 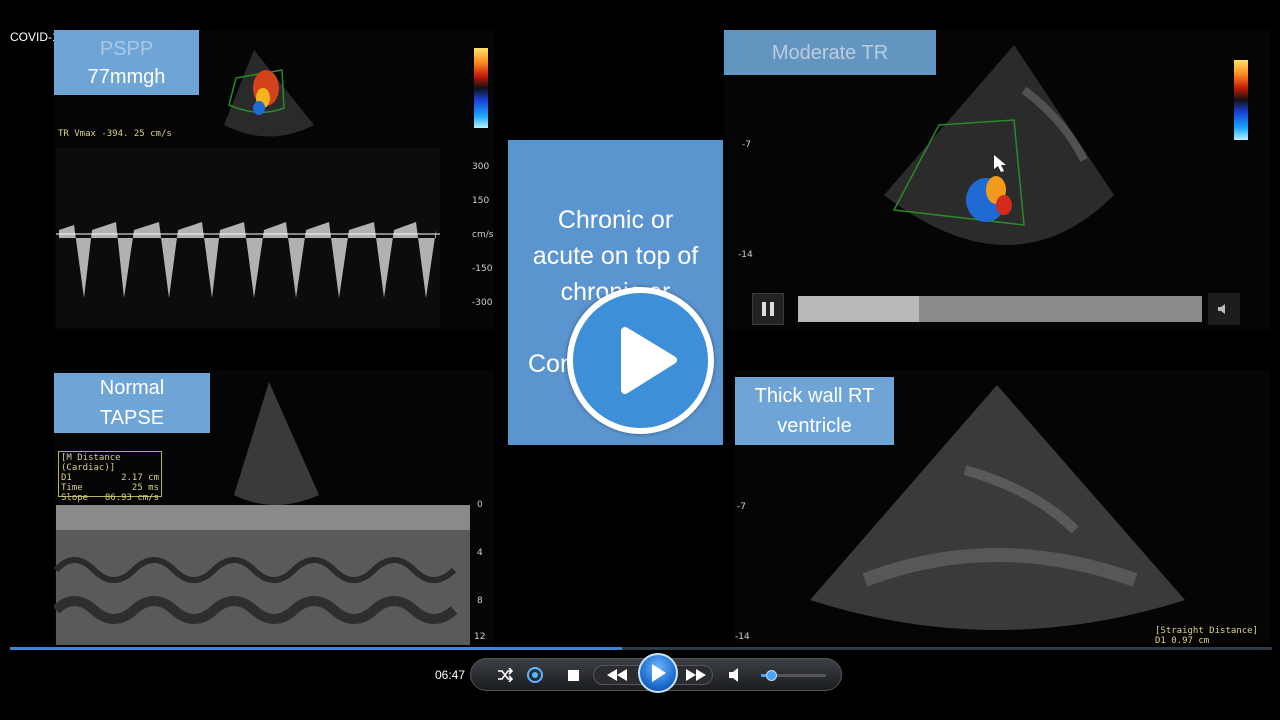 What do you see at coordinates (126, 62) in the screenshot?
I see `pspp-label: PSPP 77mmgh` at bounding box center [126, 62].